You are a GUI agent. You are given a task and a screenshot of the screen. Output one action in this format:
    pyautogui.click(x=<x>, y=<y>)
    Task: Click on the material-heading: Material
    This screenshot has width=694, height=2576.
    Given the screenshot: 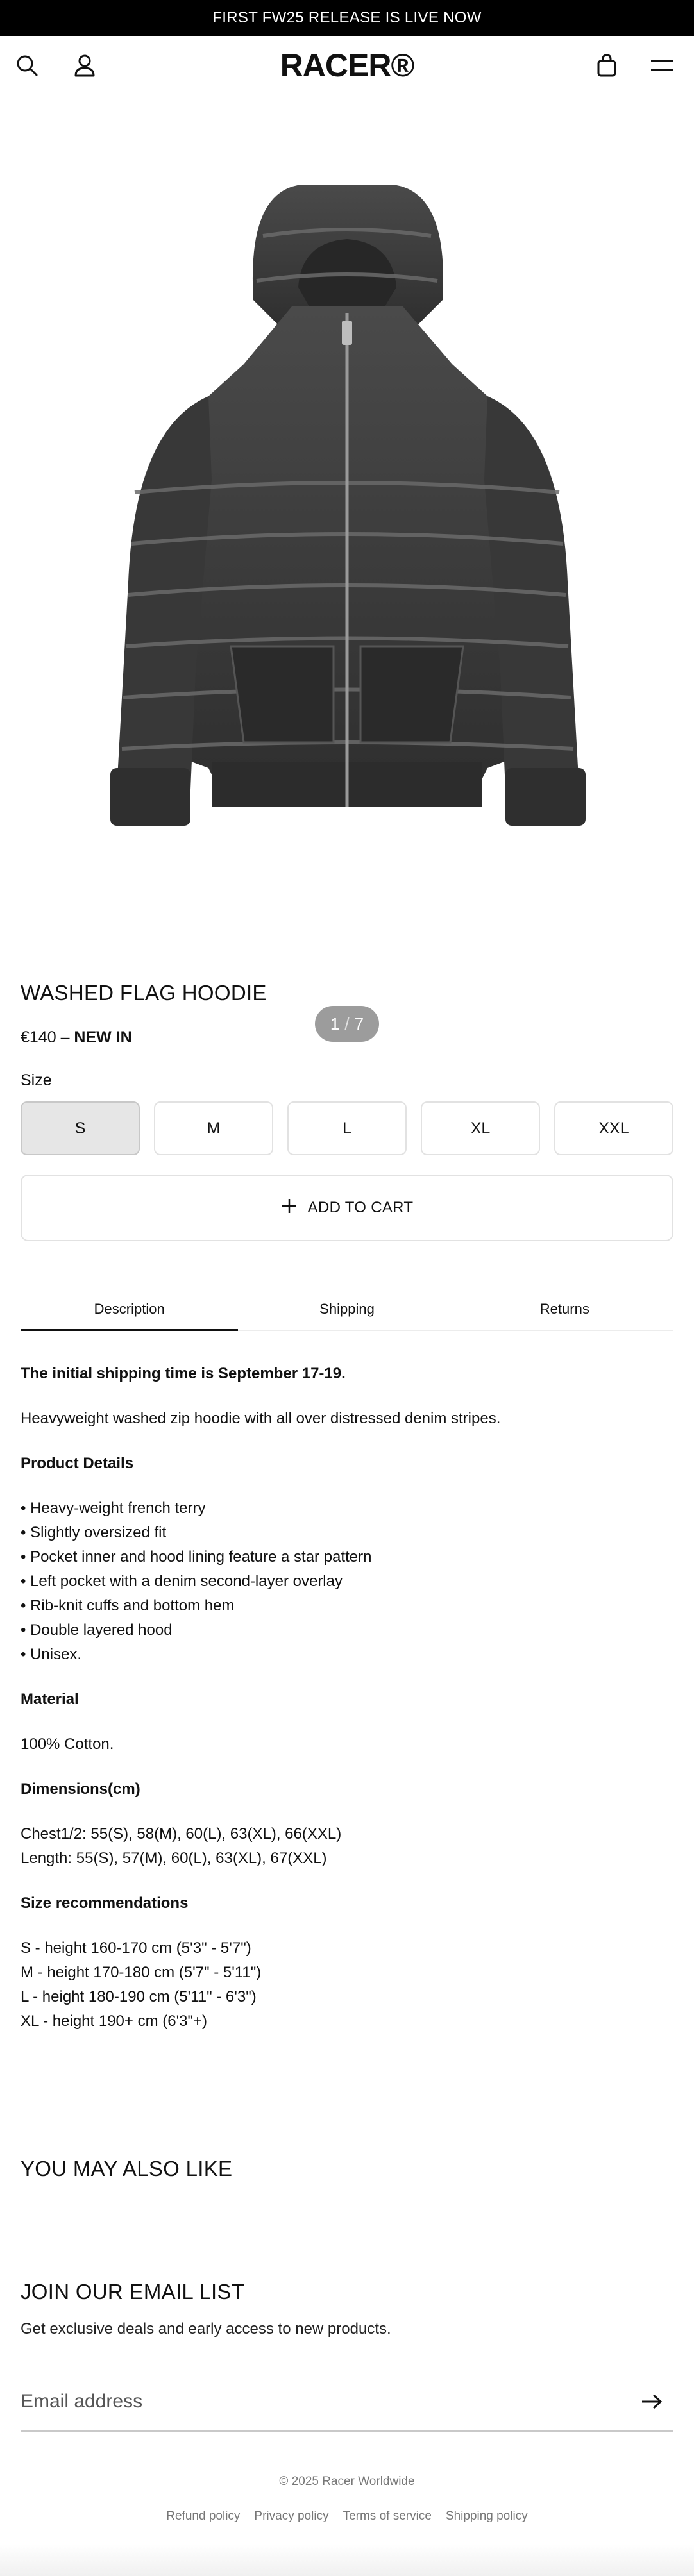 What is the action you would take?
    pyautogui.click(x=50, y=1699)
    